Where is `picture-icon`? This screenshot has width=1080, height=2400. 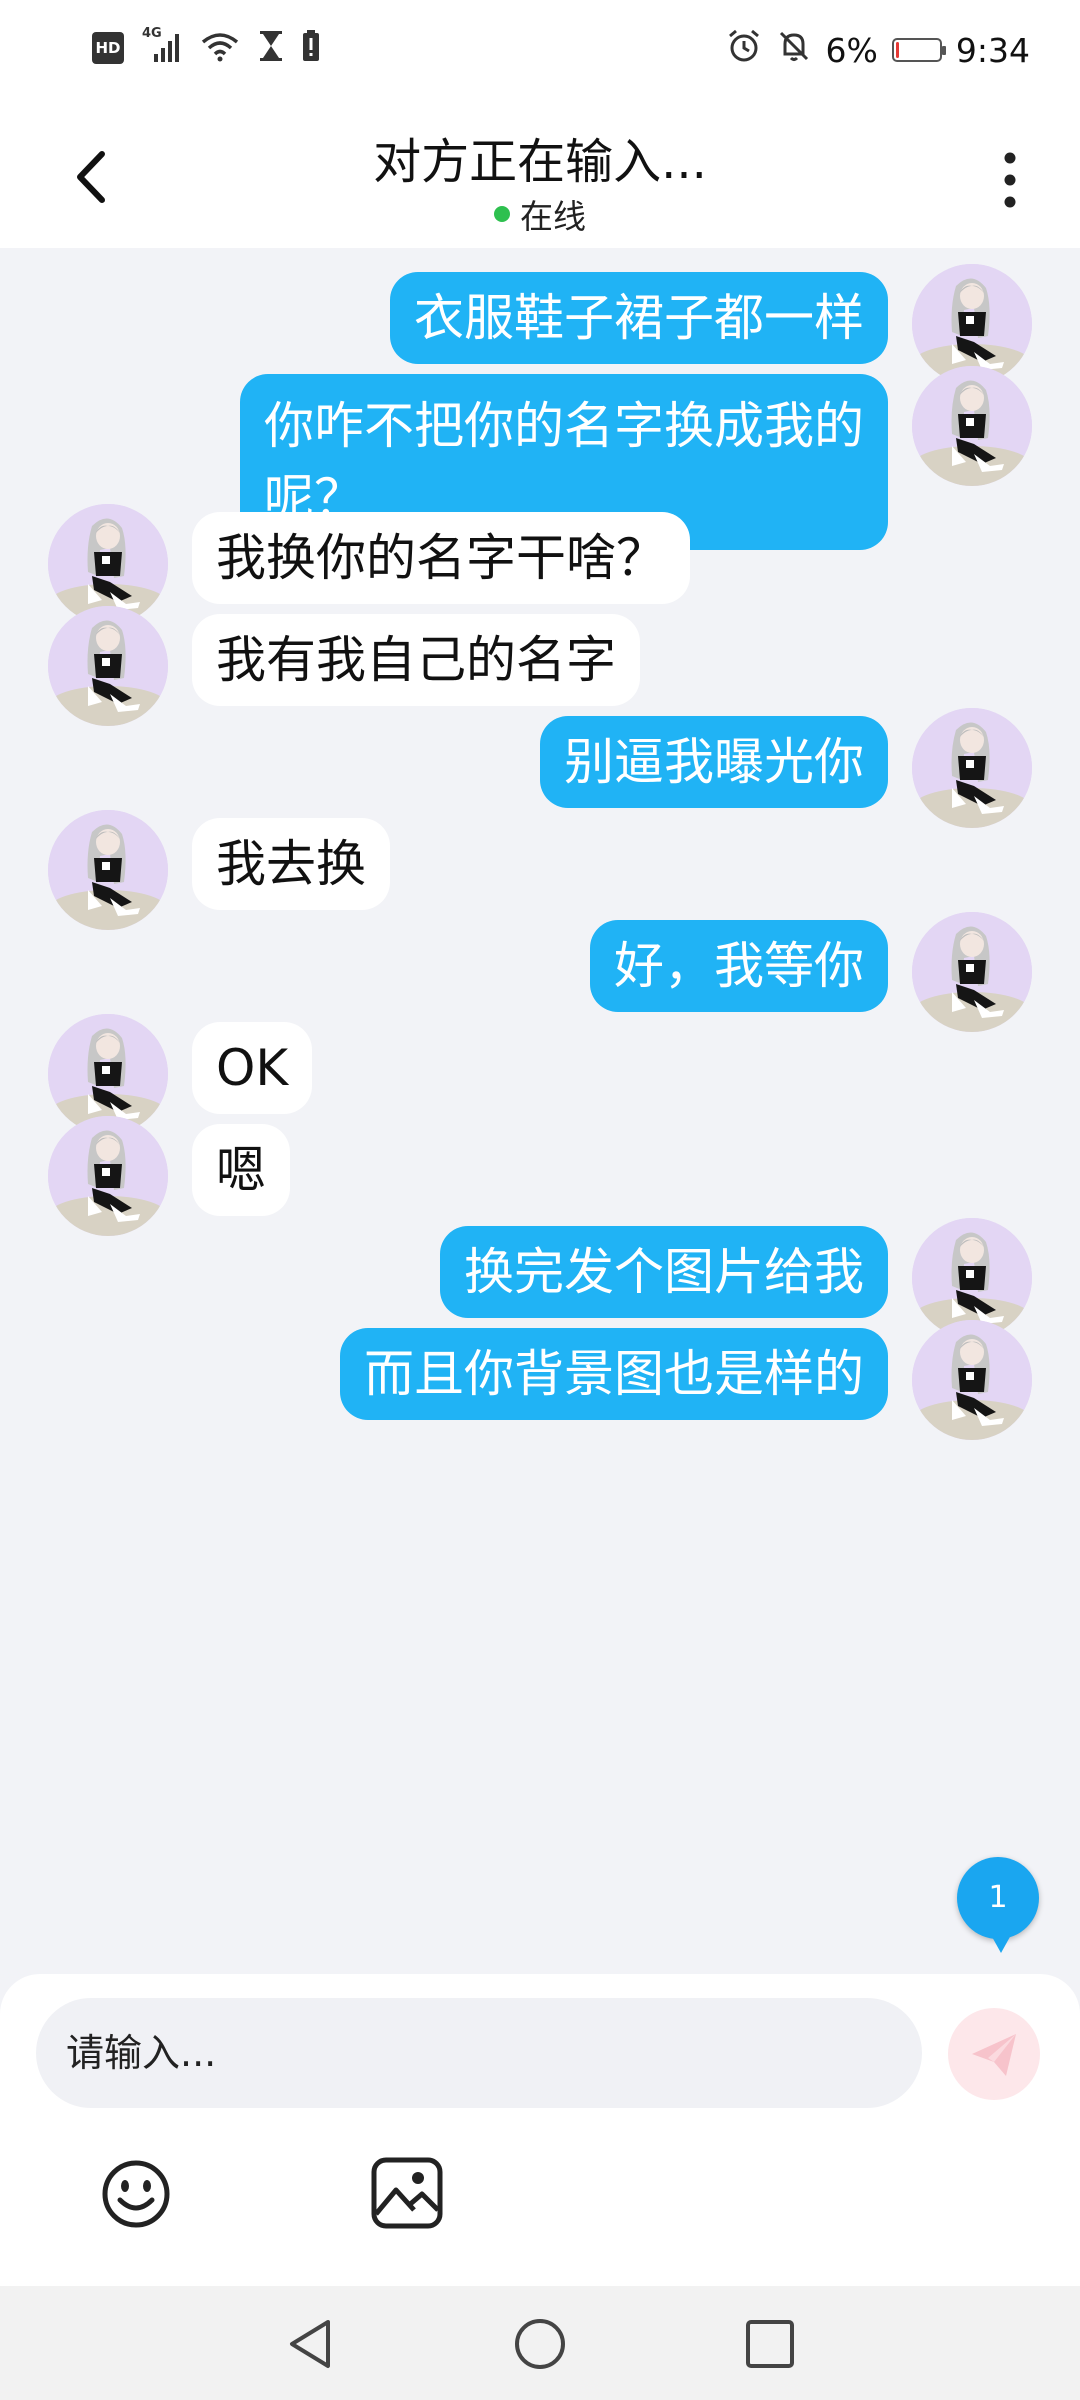
picture-icon is located at coordinates (407, 2193).